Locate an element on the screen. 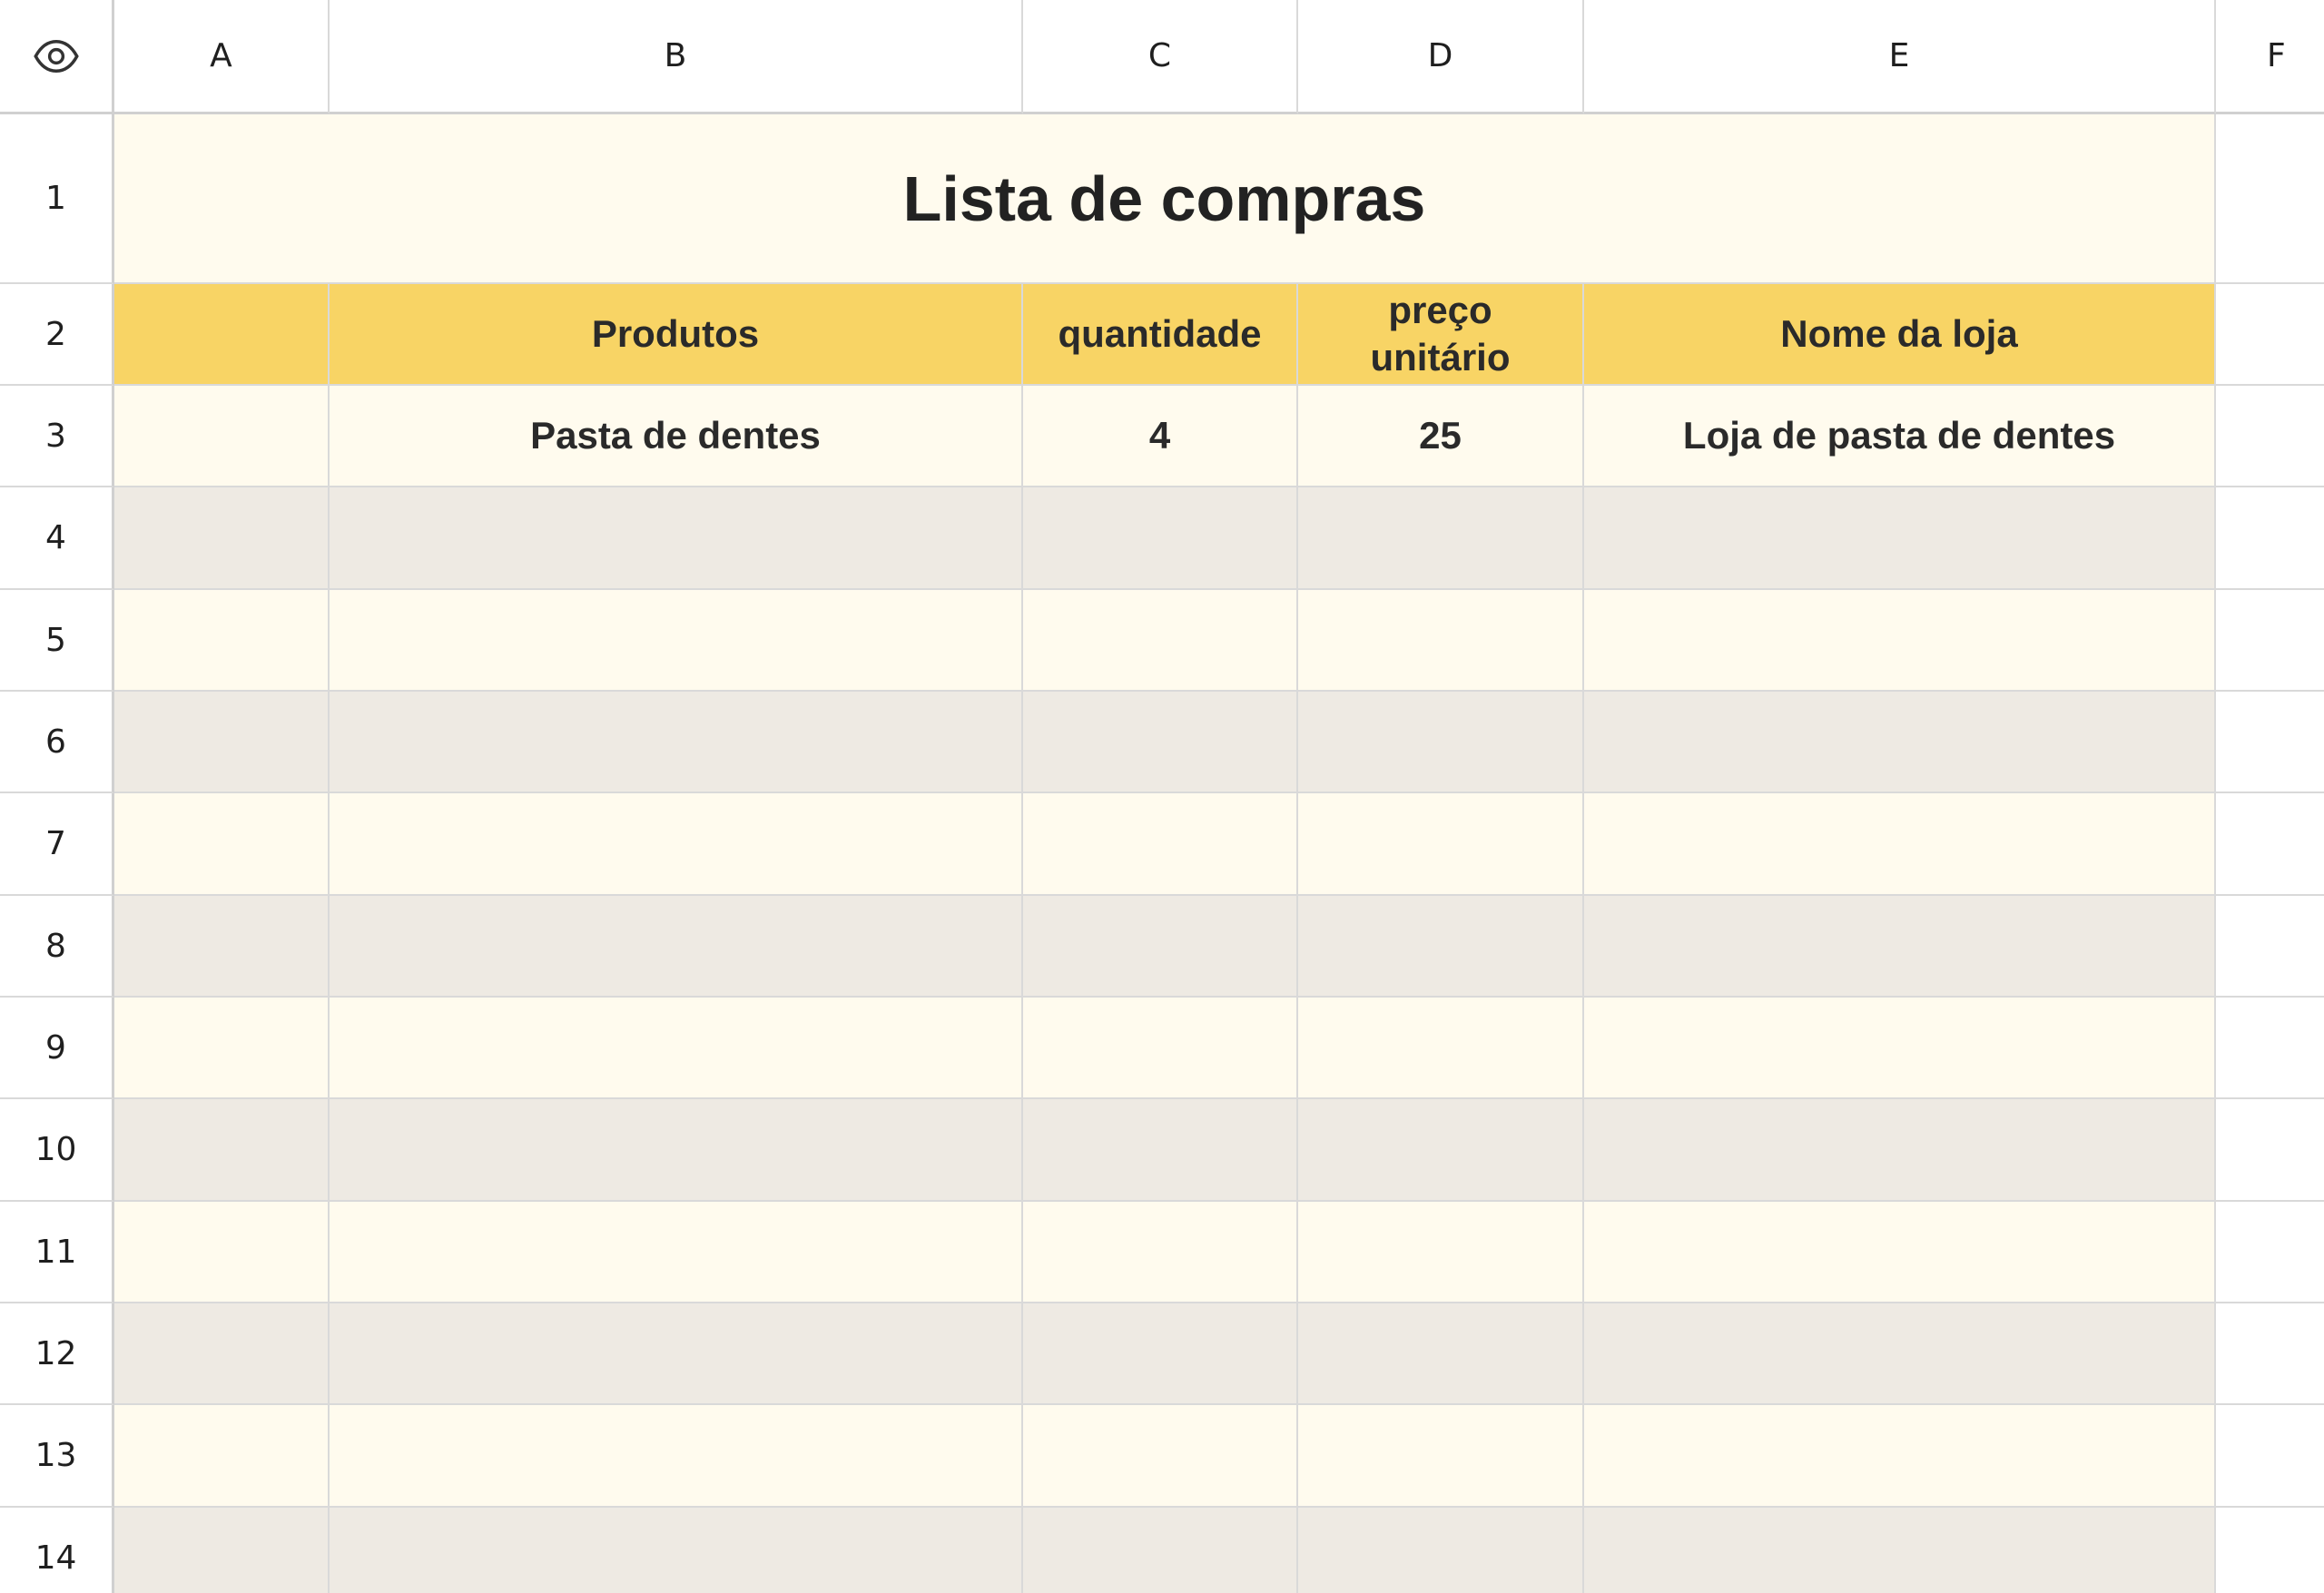 This screenshot has height=1593, width=2324. cell-d4 is located at coordinates (1441, 538).